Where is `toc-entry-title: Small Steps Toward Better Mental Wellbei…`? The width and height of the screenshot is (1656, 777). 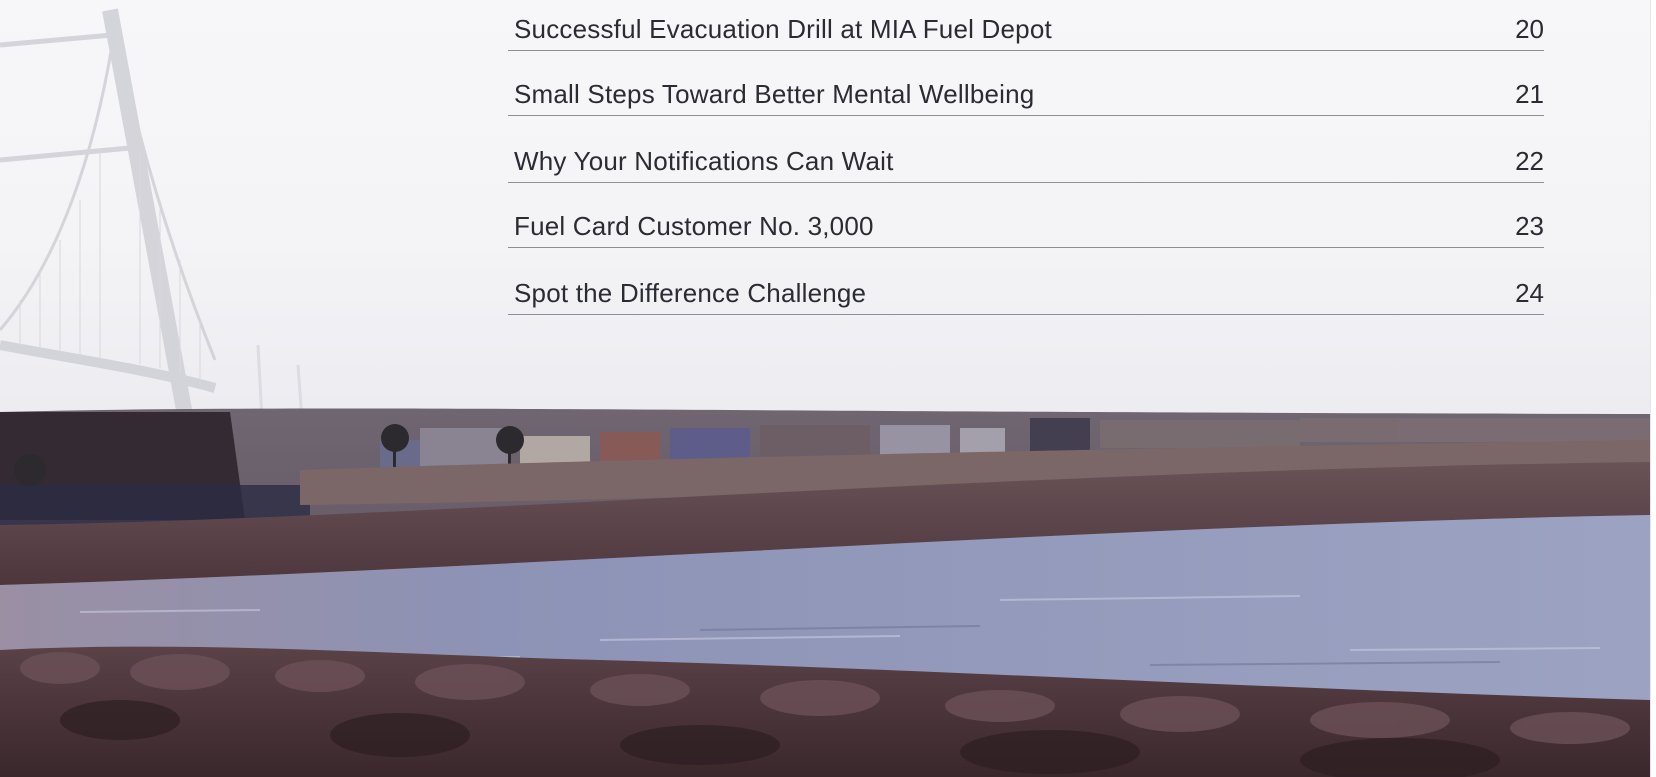
toc-entry-title: Small Steps Toward Better Mental Wellbei… is located at coordinates (774, 94).